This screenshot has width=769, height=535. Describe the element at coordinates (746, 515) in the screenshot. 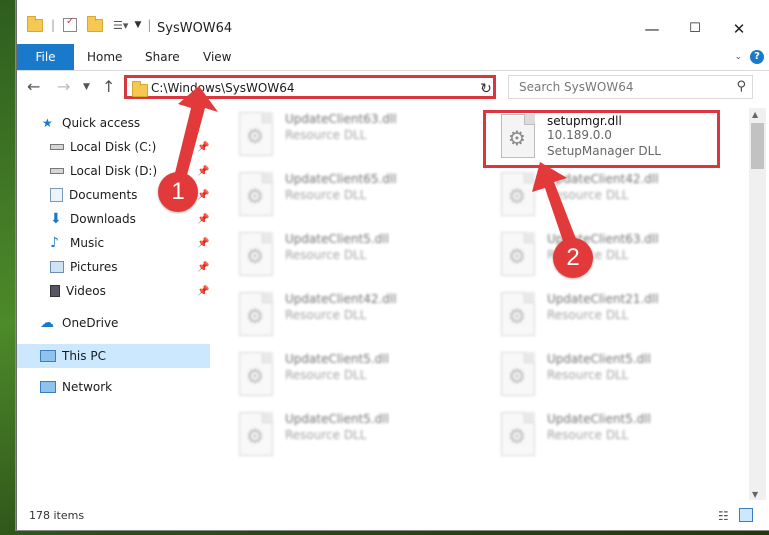

I see `large-icons-view-icon` at that location.